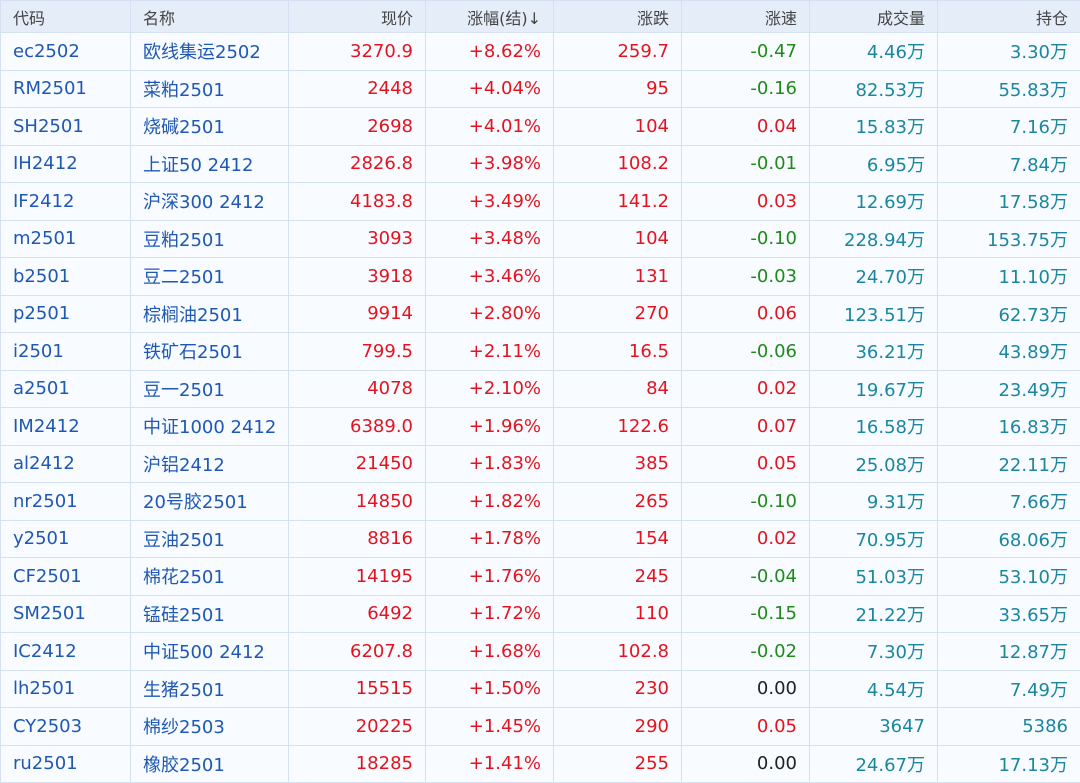 The width and height of the screenshot is (1080, 783). What do you see at coordinates (210, 314) in the screenshot?
I see `cell-name: 棕榈油2501` at bounding box center [210, 314].